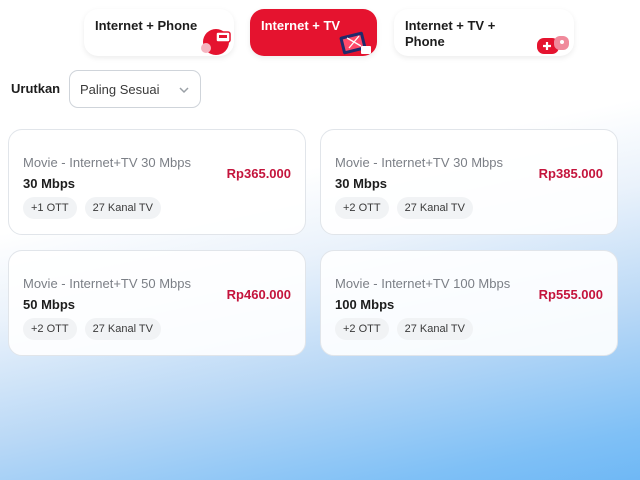 The width and height of the screenshot is (640, 480). I want to click on tv-icon, so click(355, 43).